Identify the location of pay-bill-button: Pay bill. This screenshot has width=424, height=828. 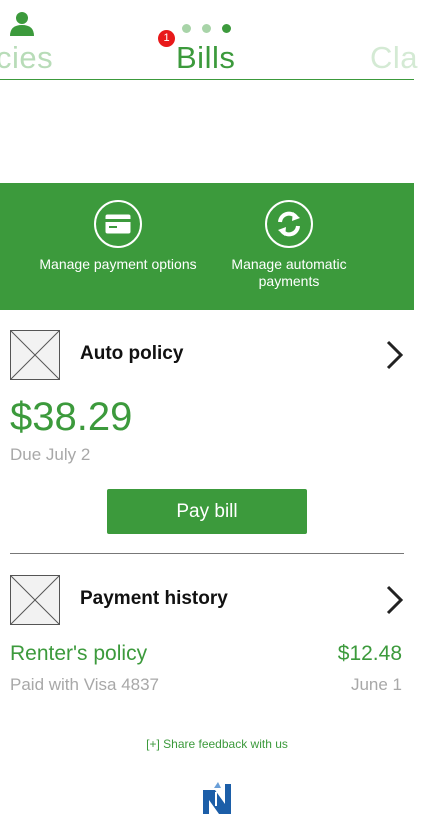
(207, 511).